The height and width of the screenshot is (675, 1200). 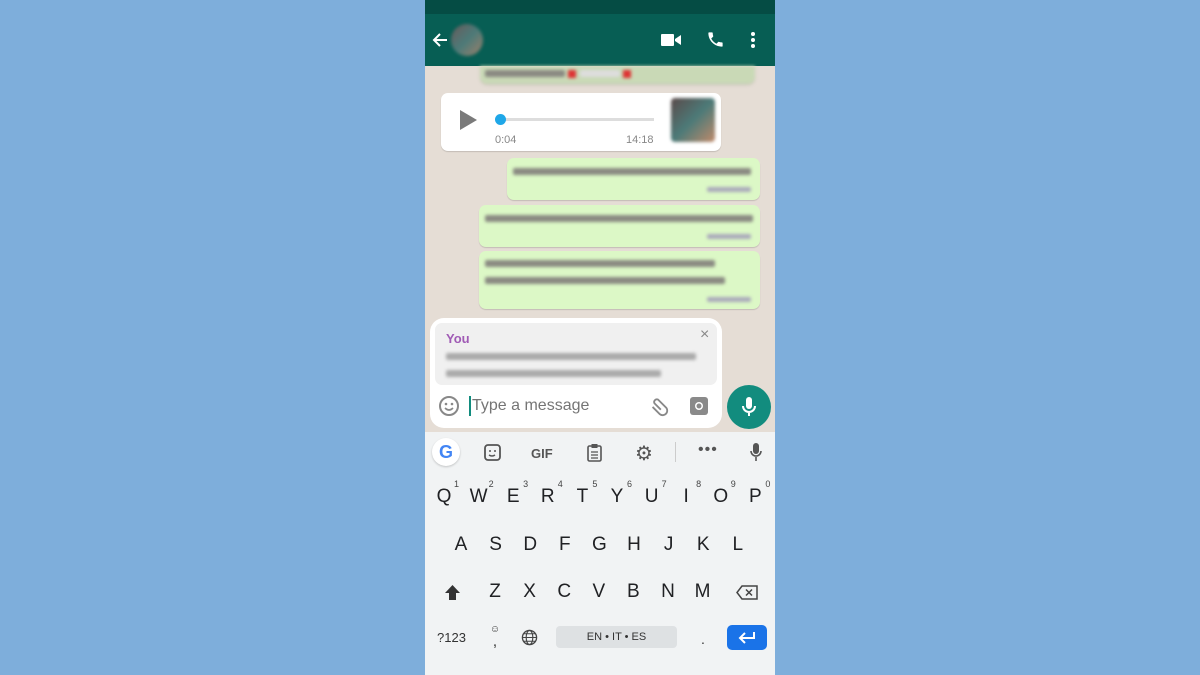 I want to click on key-i: I8, so click(x=686, y=493).